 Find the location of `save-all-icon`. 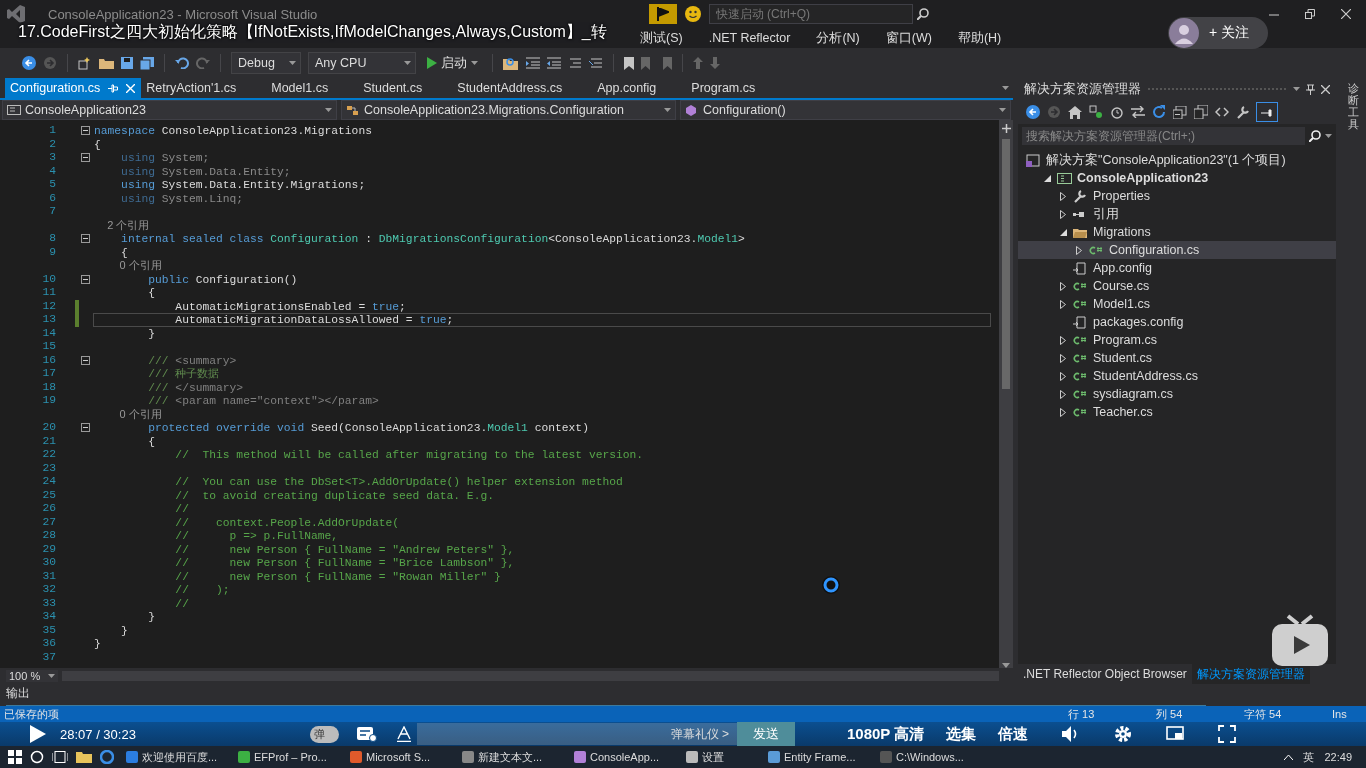

save-all-icon is located at coordinates (147, 63).